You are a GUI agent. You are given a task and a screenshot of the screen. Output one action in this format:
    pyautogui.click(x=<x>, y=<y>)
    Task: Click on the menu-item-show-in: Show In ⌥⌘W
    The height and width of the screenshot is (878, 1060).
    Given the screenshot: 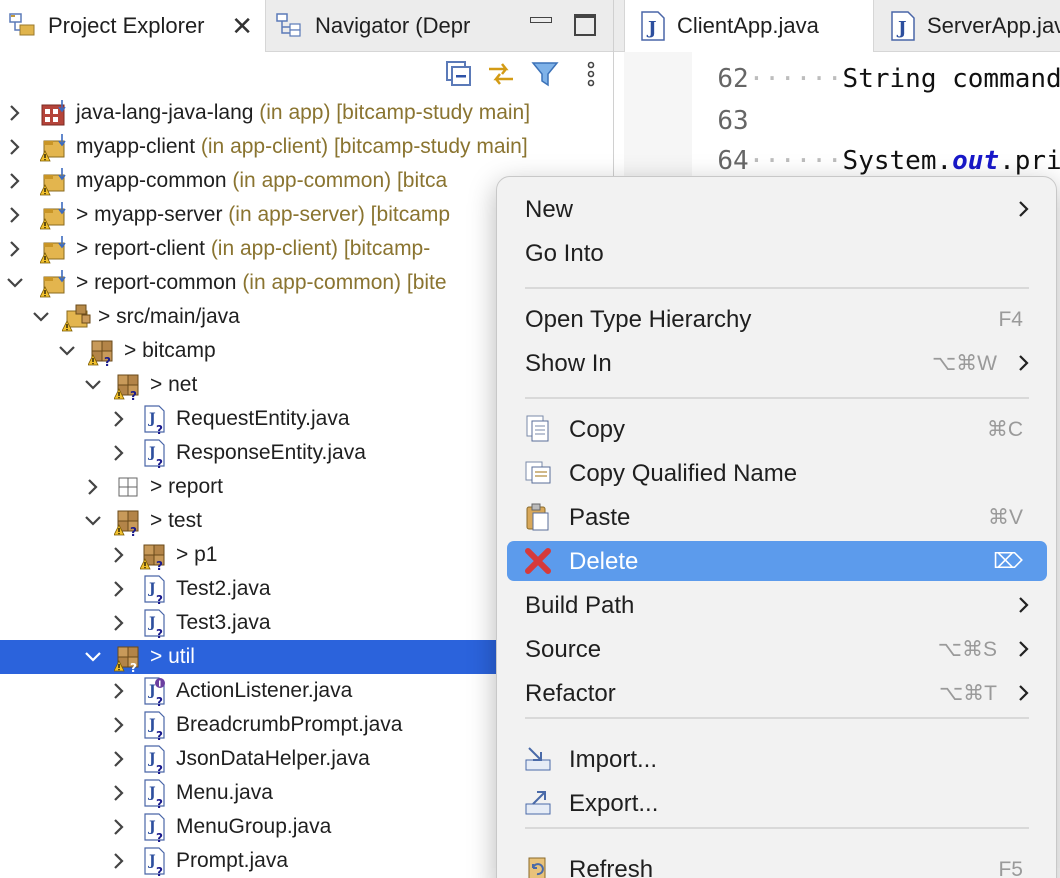 What is the action you would take?
    pyautogui.click(x=777, y=363)
    